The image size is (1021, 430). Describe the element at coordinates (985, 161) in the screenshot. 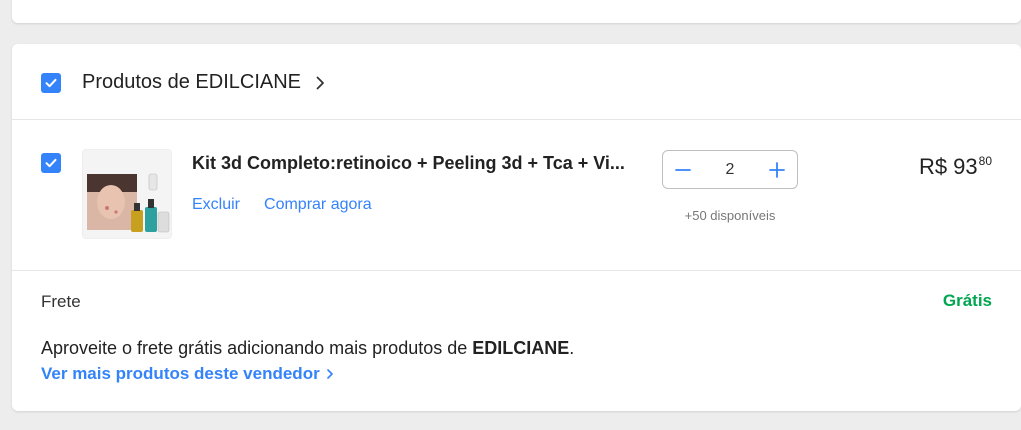

I see `price-cents: 80` at that location.